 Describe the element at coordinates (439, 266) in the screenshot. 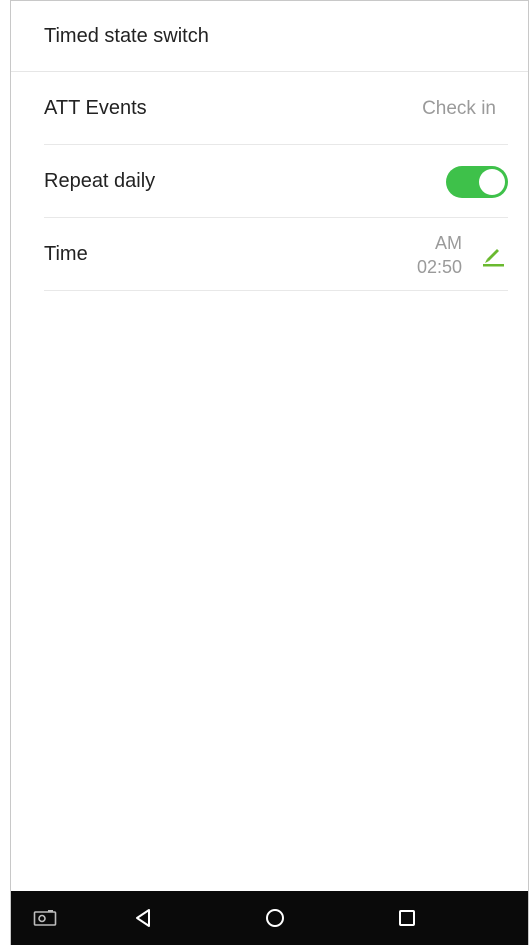

I see `time-clock: 02:50` at that location.